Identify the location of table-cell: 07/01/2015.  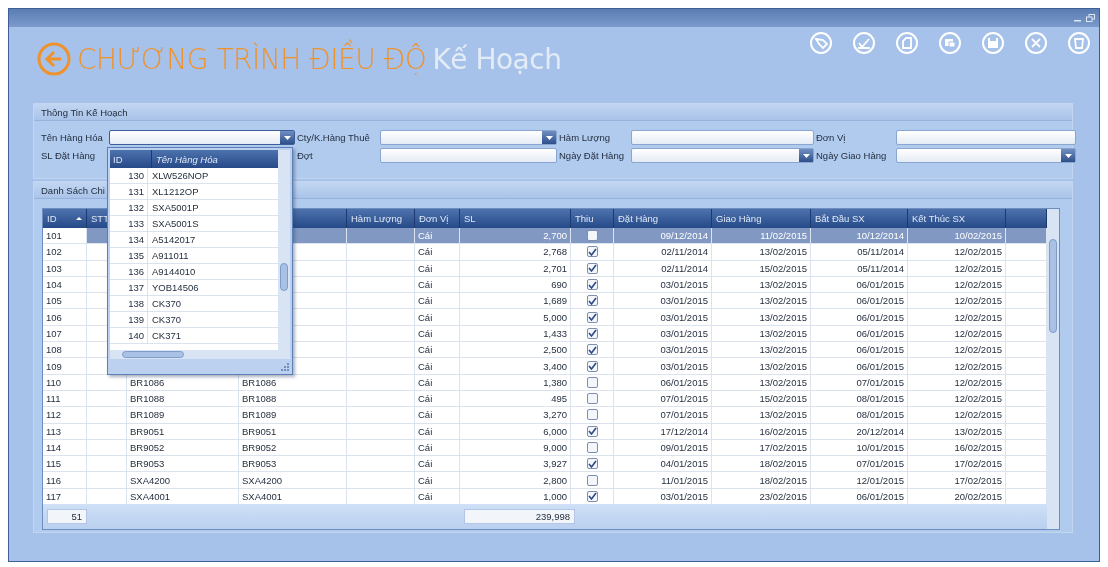
(859, 382).